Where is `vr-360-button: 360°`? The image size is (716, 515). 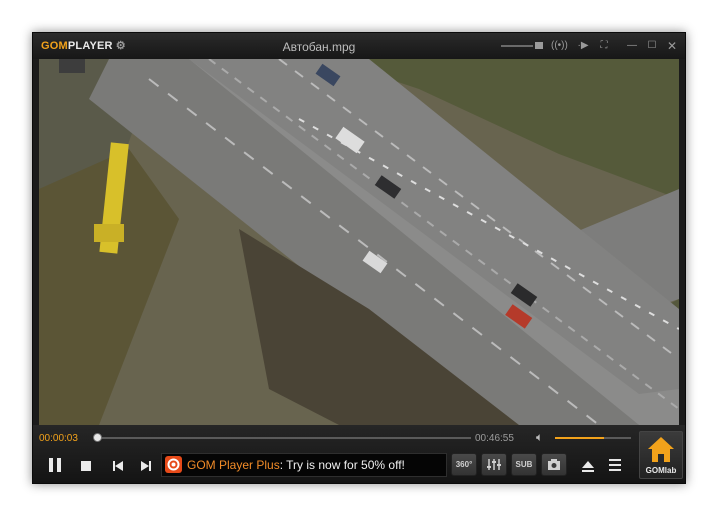
vr-360-button: 360° is located at coordinates (464, 464).